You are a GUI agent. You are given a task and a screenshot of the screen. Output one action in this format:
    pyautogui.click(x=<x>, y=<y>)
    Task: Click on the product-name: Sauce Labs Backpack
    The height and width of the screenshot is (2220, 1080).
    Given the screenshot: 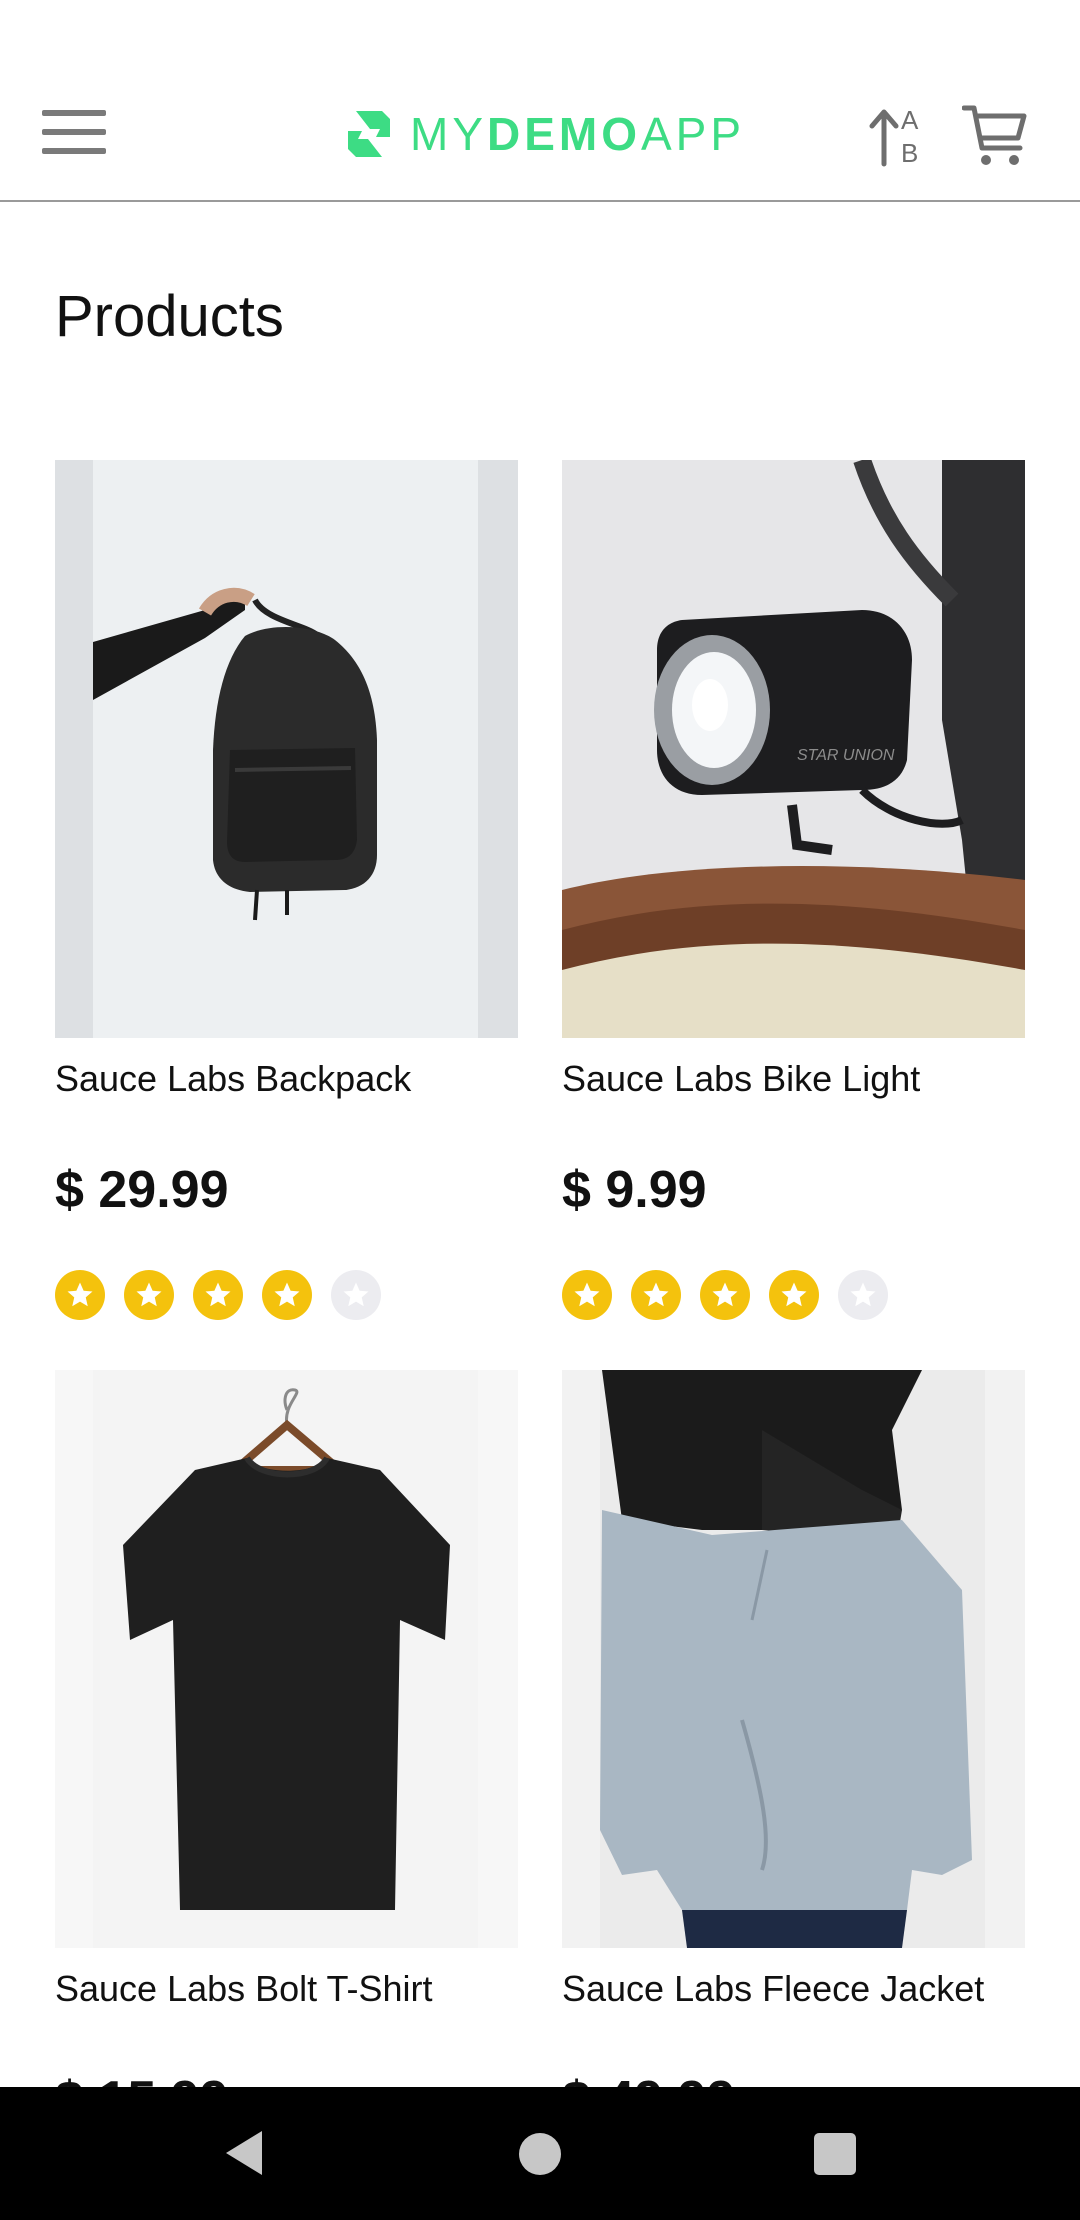 What is the action you would take?
    pyautogui.click(x=233, y=1079)
    